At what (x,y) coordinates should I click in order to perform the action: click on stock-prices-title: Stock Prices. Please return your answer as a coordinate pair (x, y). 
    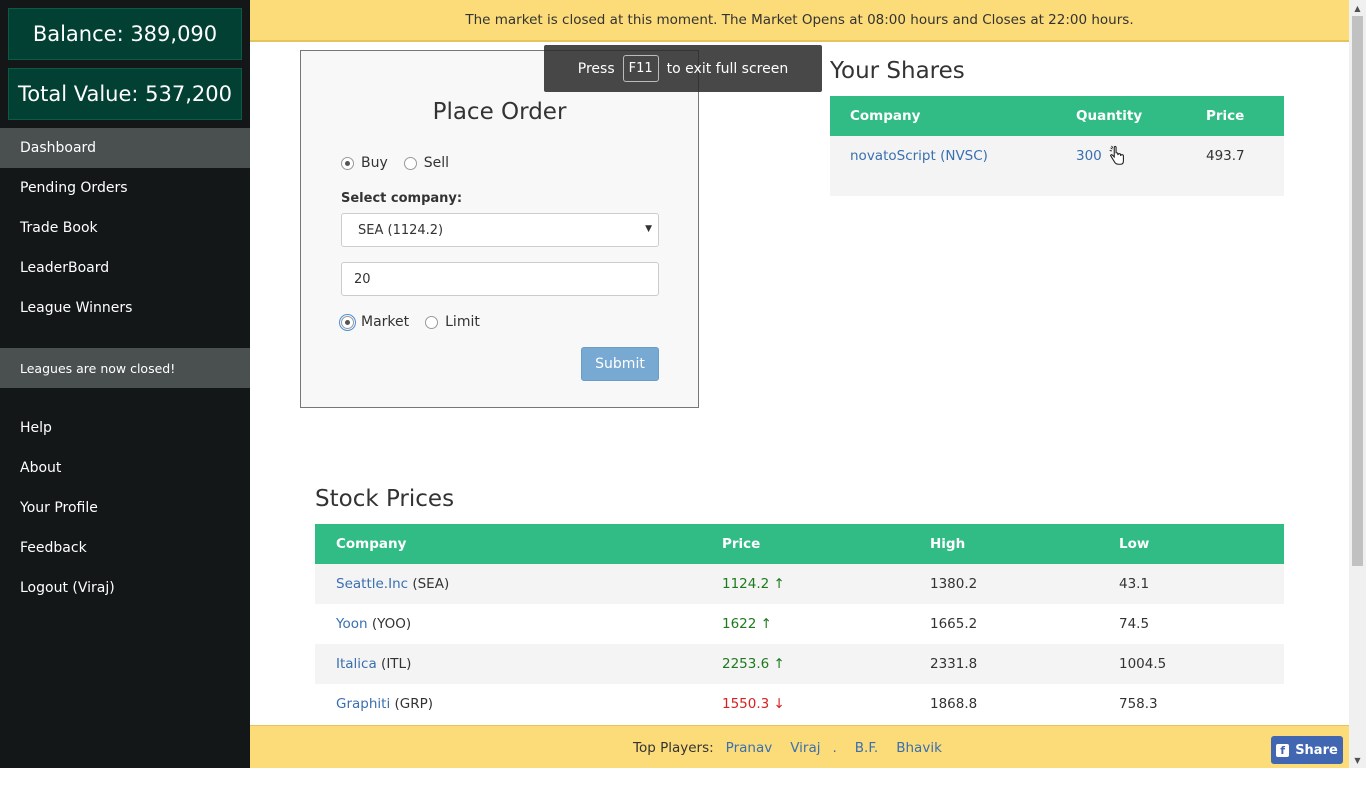
    Looking at the image, I should click on (385, 499).